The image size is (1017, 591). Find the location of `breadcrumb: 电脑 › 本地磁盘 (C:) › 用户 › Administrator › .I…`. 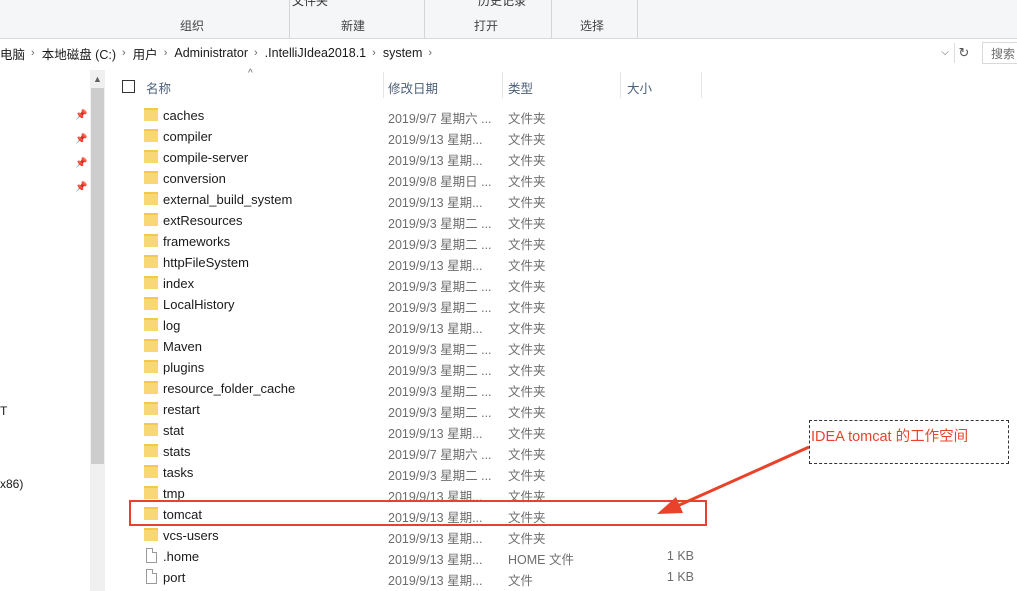

breadcrumb: 电脑 › 本地磁盘 (C:) › 用户 › Administrator › .I… is located at coordinates (219, 53).